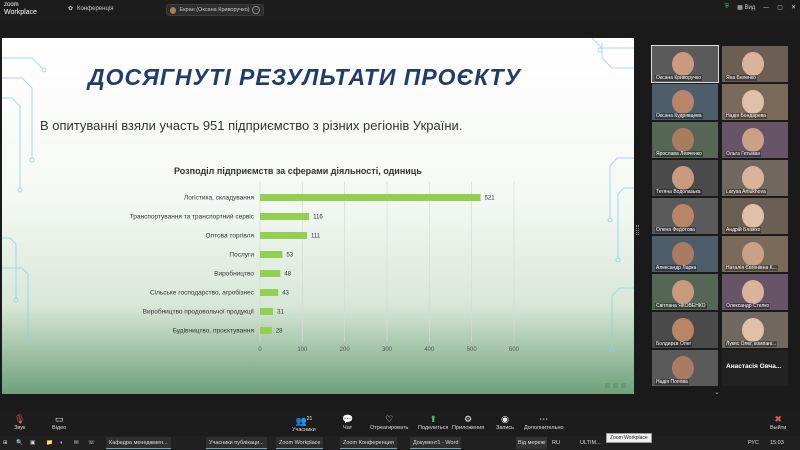 This screenshot has width=800, height=450. I want to click on participant-tile: Олександр Стелко, so click(755, 292).